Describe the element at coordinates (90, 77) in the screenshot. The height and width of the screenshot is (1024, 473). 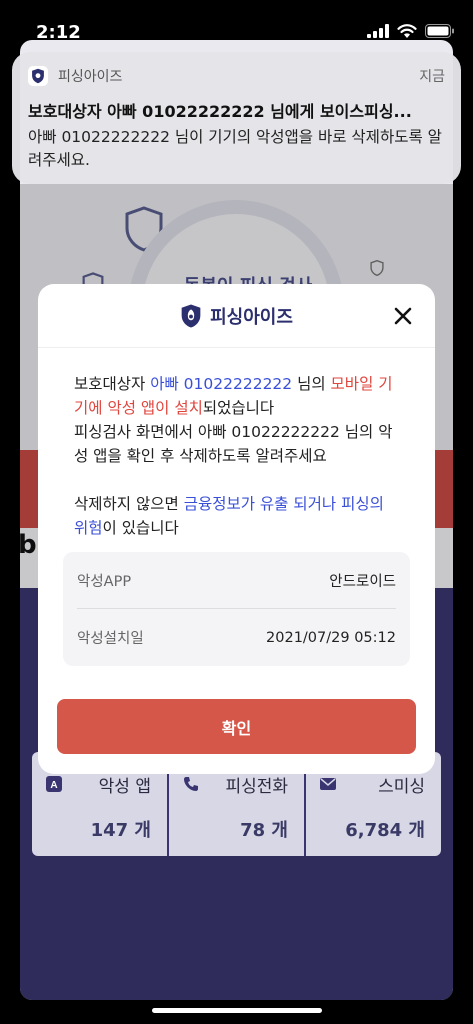
I see `notification-app-name: 피싱아이즈` at that location.